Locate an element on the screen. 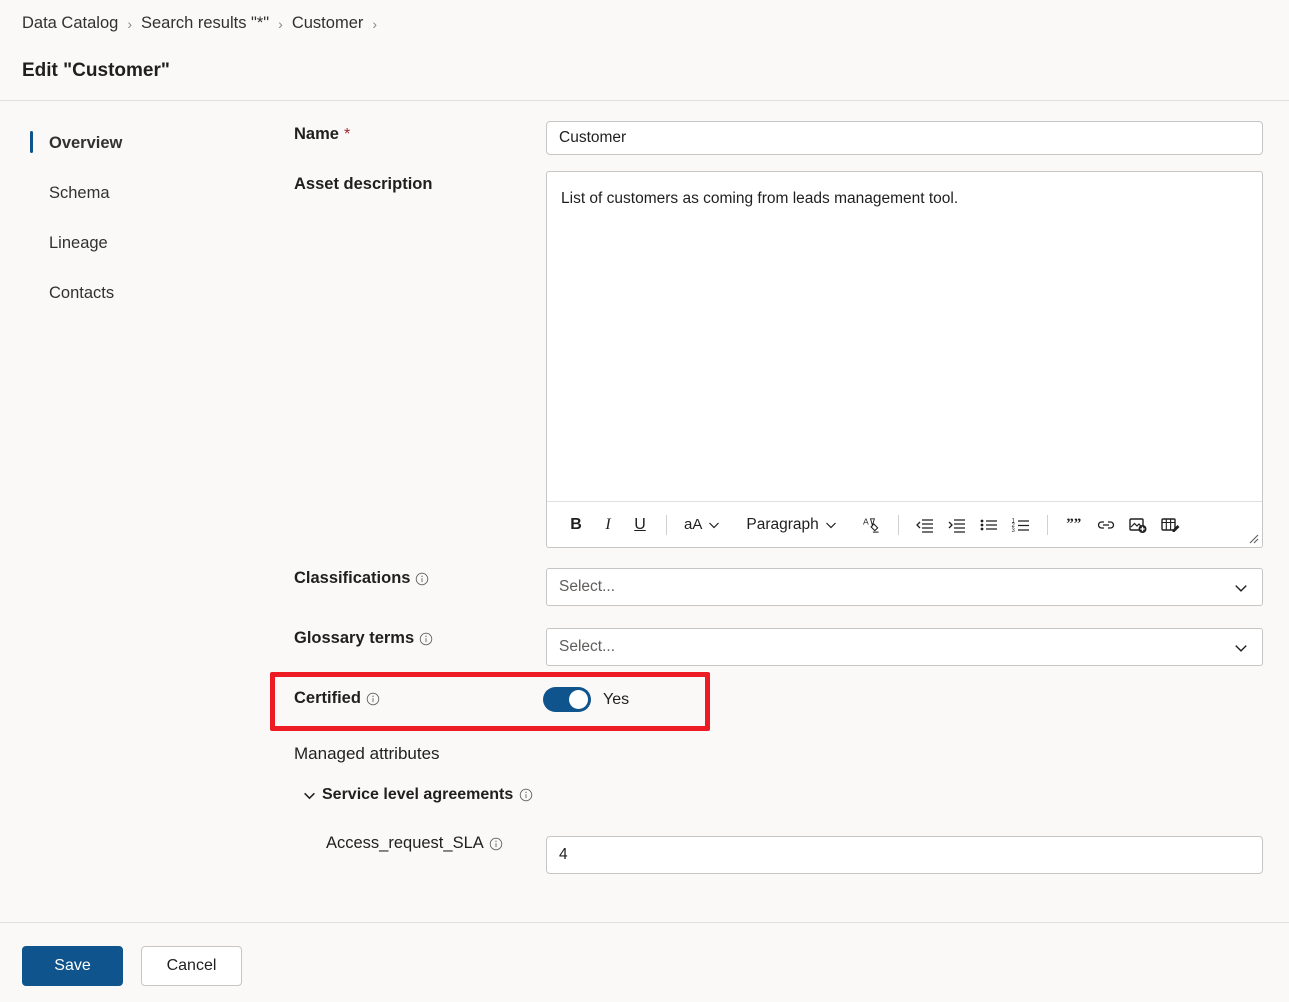 The width and height of the screenshot is (1289, 1002). clear-formatting-icon: A is located at coordinates (872, 525).